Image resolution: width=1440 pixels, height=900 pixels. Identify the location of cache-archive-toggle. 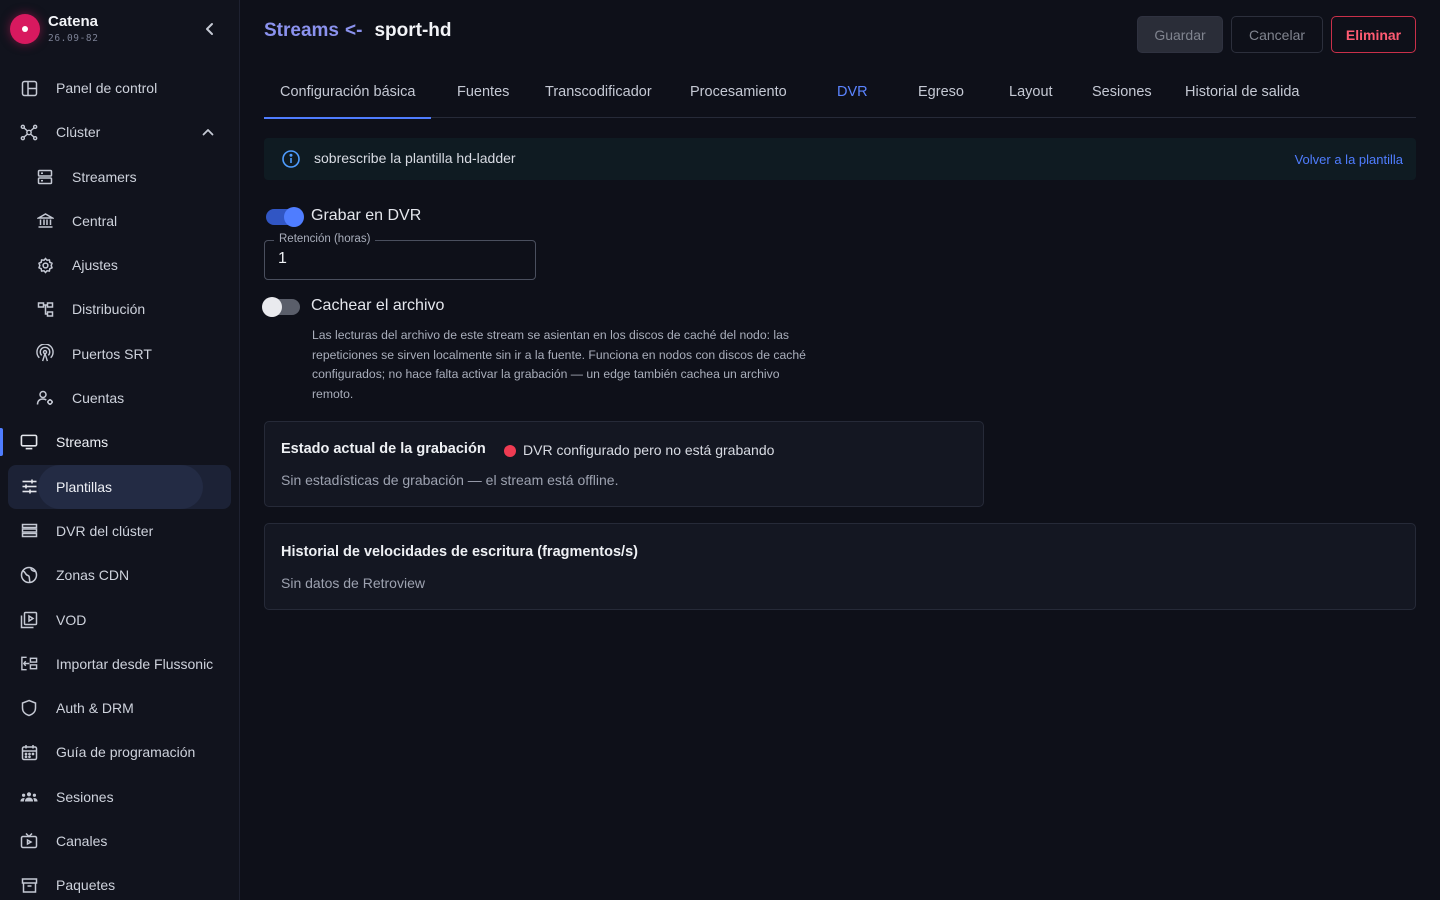
(281, 307).